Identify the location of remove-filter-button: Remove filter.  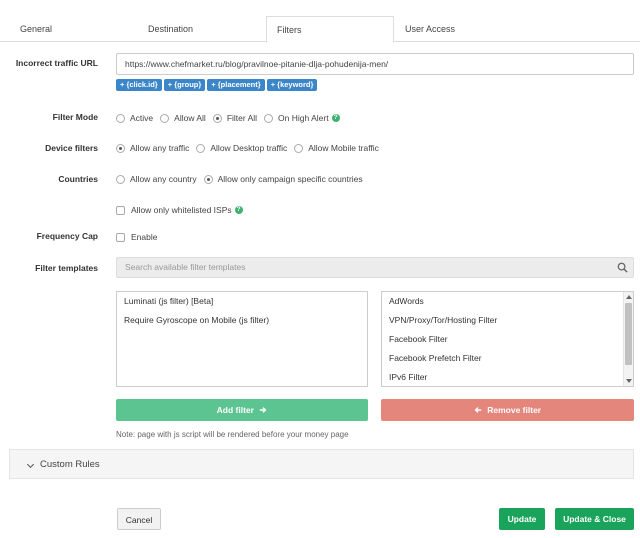
(507, 410).